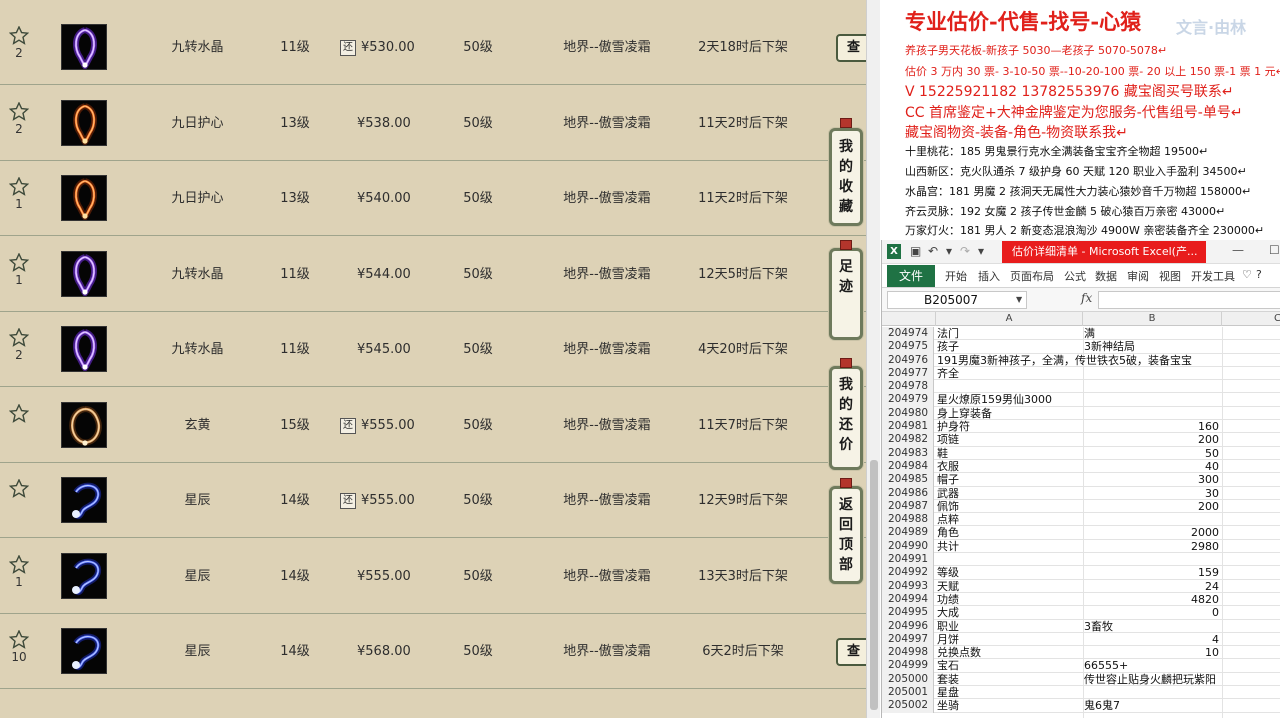  I want to click on quick-access-menu-icon: ▾, so click(981, 251).